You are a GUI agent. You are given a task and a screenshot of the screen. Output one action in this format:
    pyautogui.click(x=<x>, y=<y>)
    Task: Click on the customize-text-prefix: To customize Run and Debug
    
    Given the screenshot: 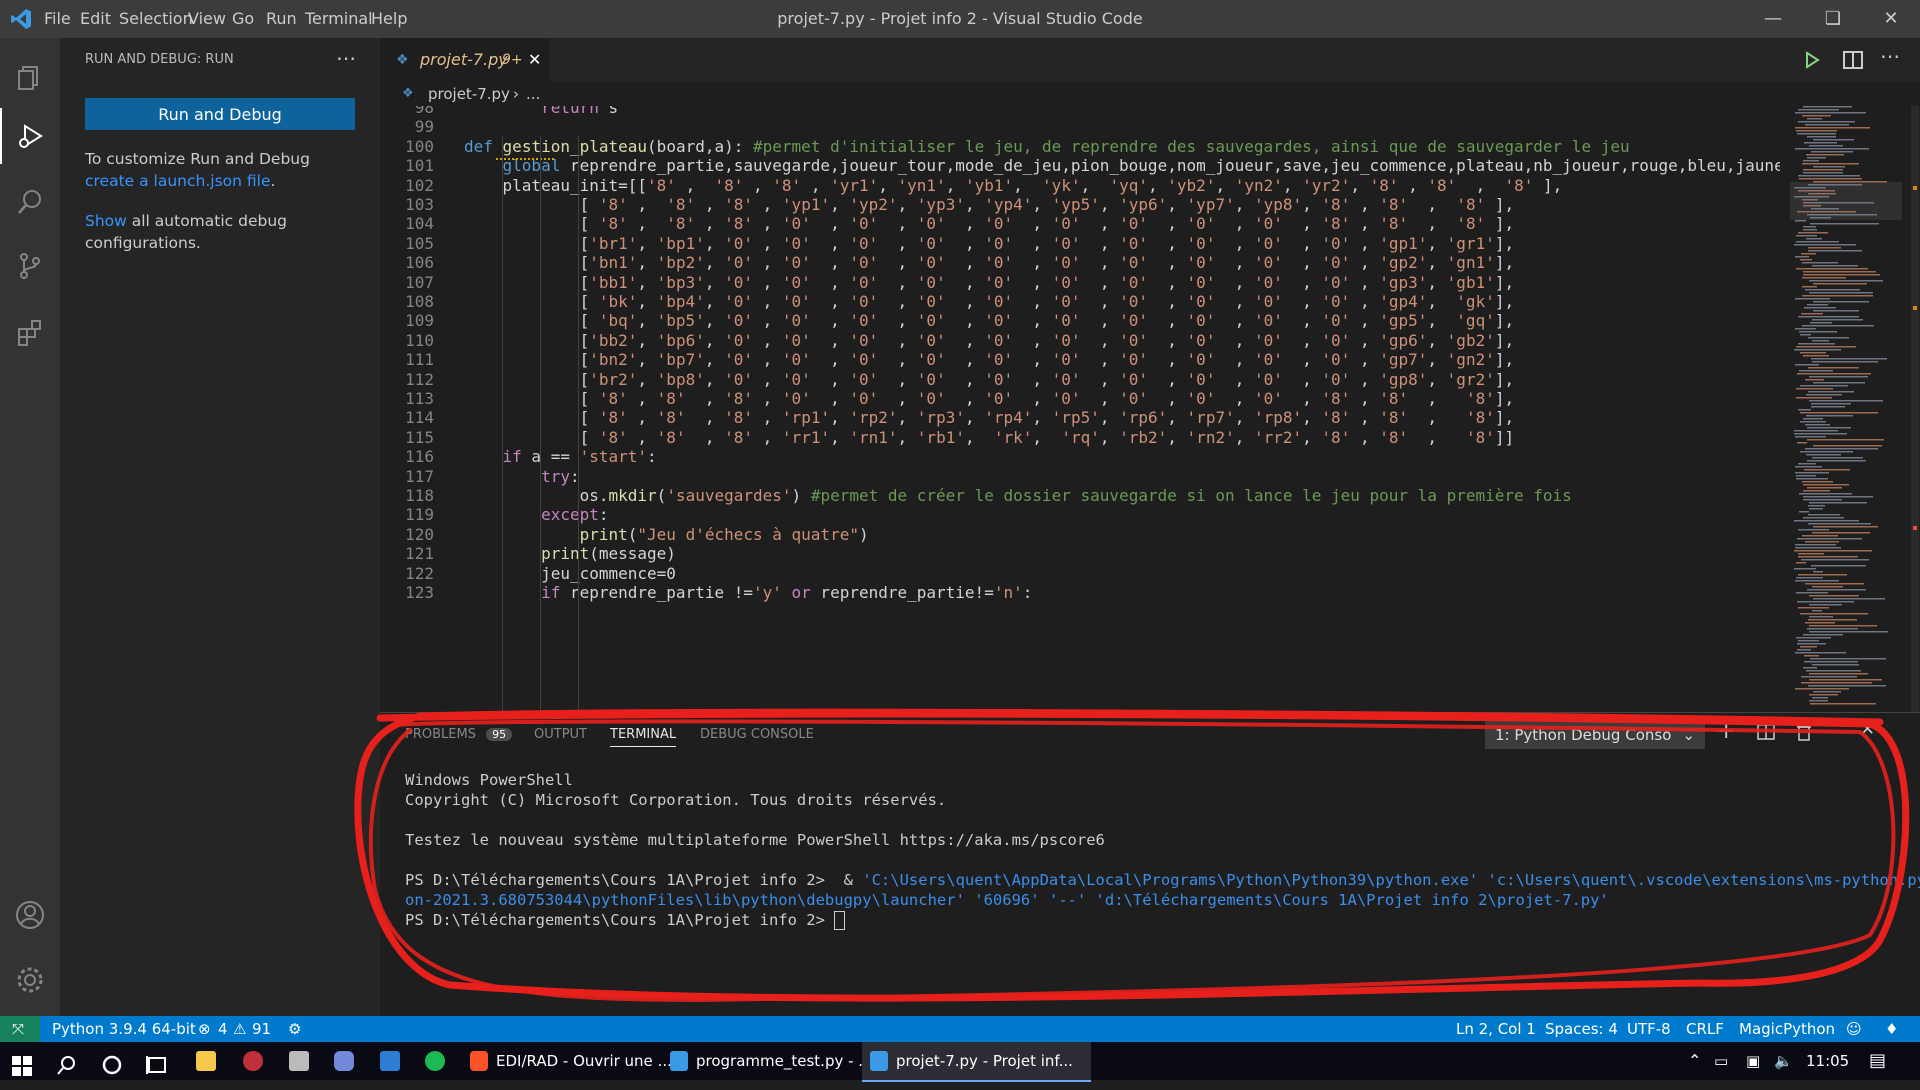 What is the action you would take?
    pyautogui.click(x=197, y=159)
    